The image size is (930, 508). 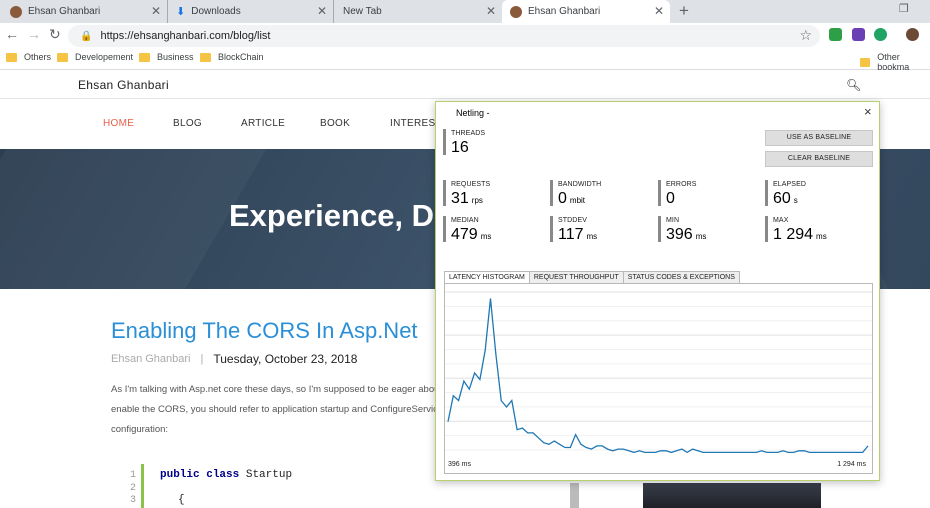 I want to click on stat-unit: mbit, so click(x=577, y=200).